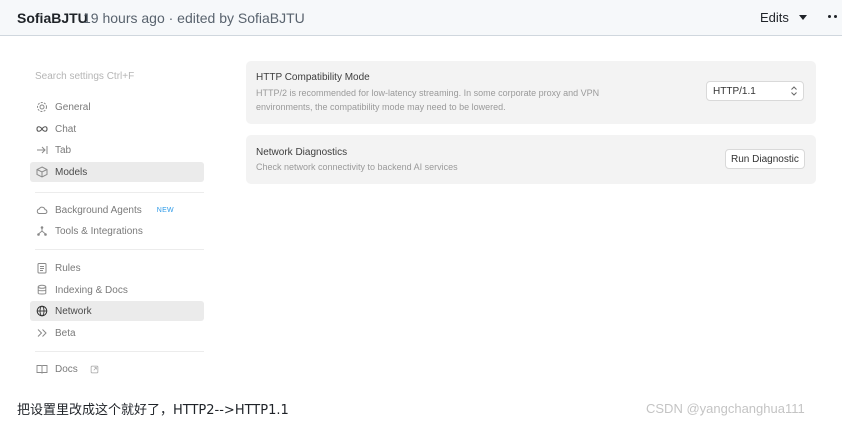 The height and width of the screenshot is (424, 842). I want to click on more-options-icon, so click(832, 16).